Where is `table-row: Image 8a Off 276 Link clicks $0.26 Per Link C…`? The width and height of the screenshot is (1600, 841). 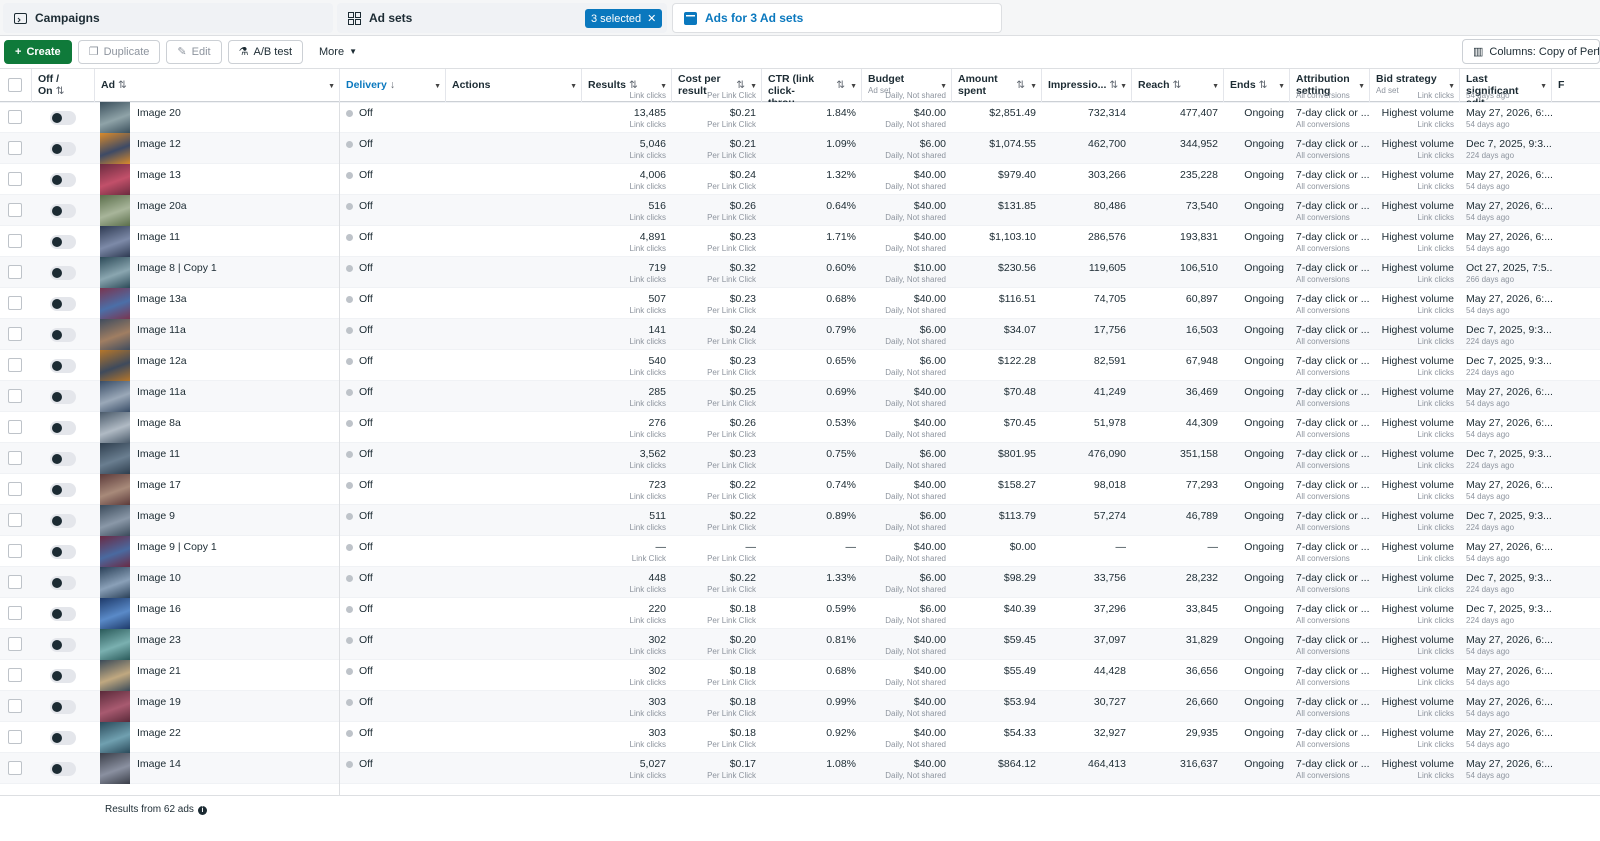
table-row: Image 8a Off 276 Link clicks $0.26 Per Link C… is located at coordinates (800, 427).